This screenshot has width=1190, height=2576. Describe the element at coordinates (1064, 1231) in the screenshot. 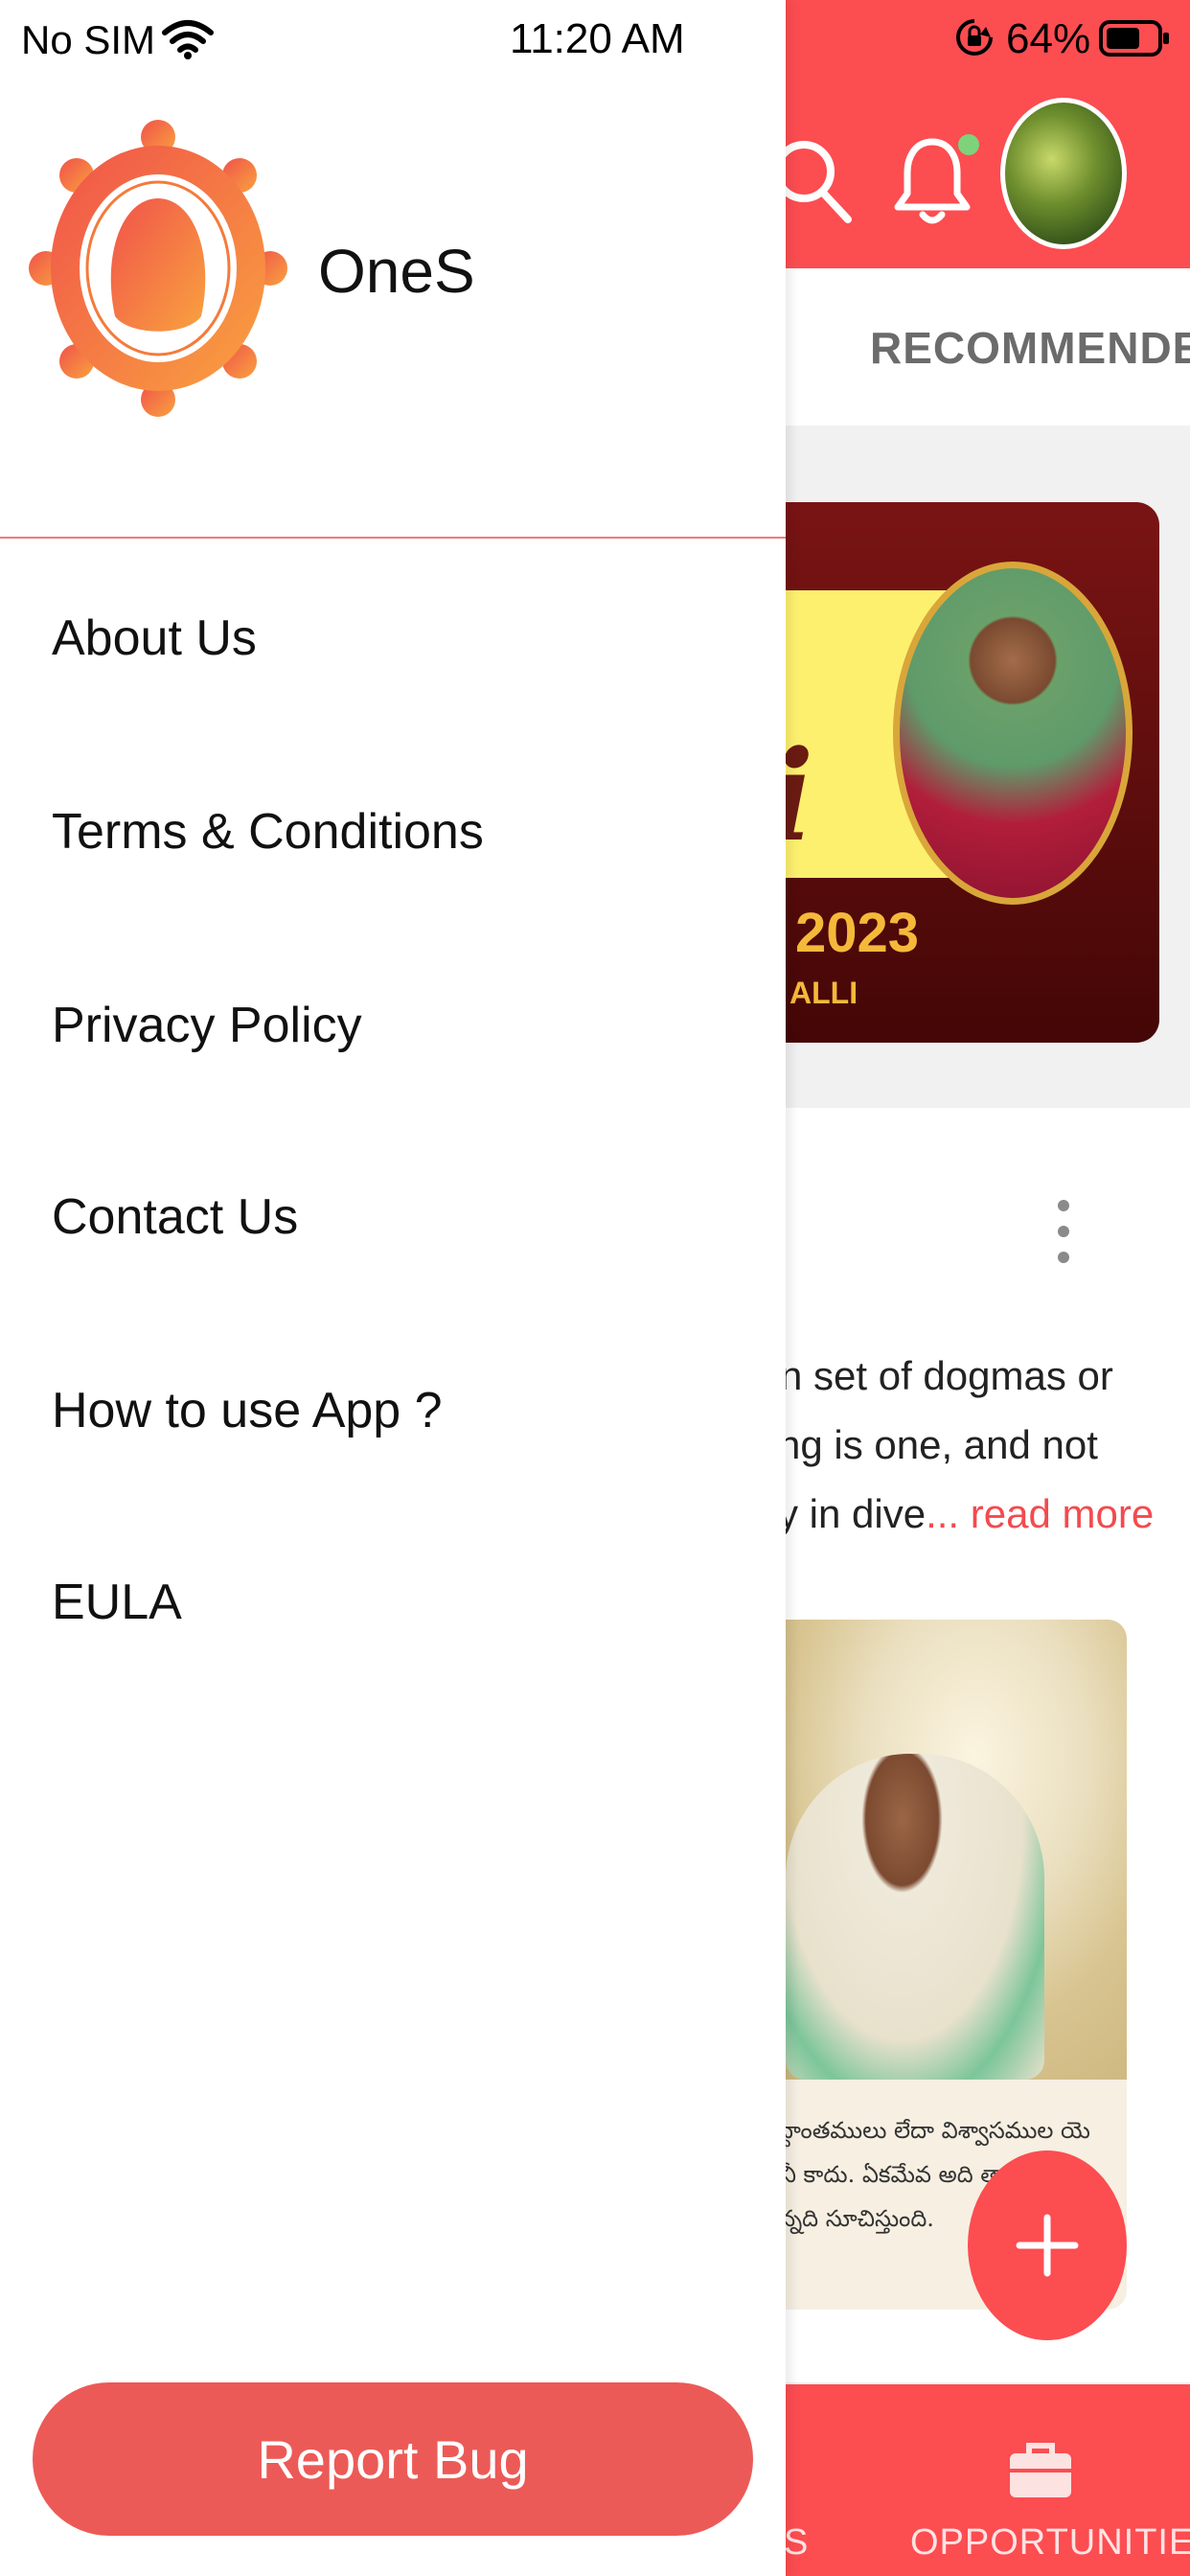

I see `more-vertical-icon` at that location.